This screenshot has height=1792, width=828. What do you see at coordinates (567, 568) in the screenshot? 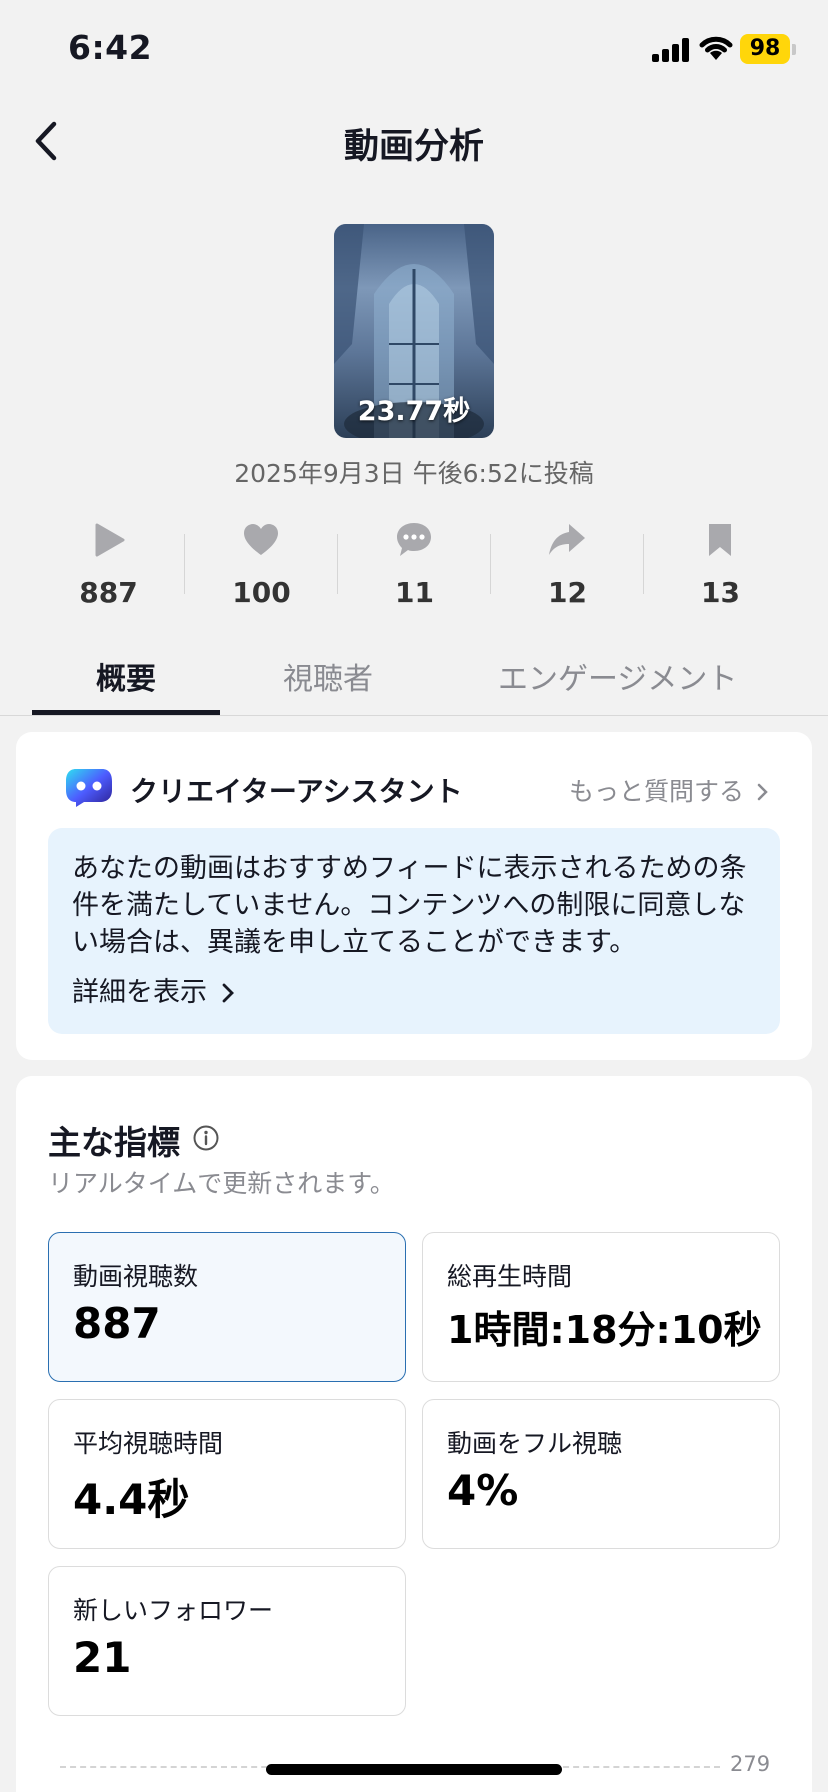
I see `stat-shares: 12` at bounding box center [567, 568].